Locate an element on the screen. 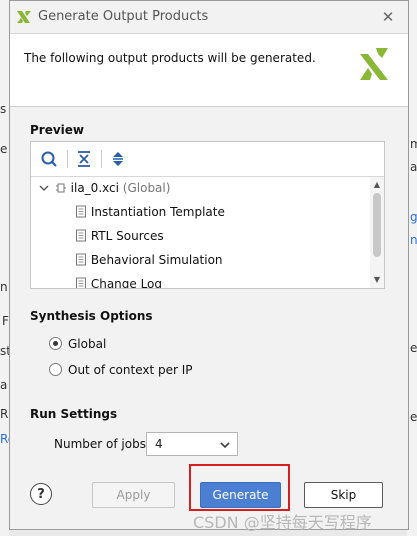 The image size is (417, 536). scroll-down-icon: ▼ is located at coordinates (377, 280).